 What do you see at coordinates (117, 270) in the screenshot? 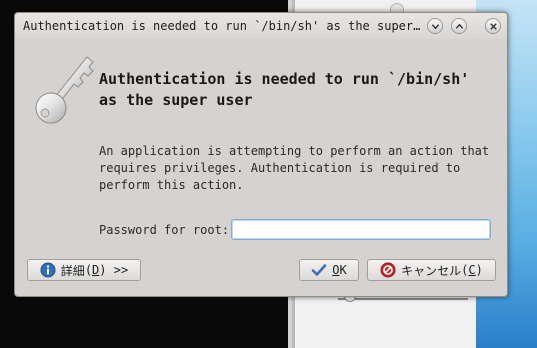
I see `details-expand-arrows: >>` at bounding box center [117, 270].